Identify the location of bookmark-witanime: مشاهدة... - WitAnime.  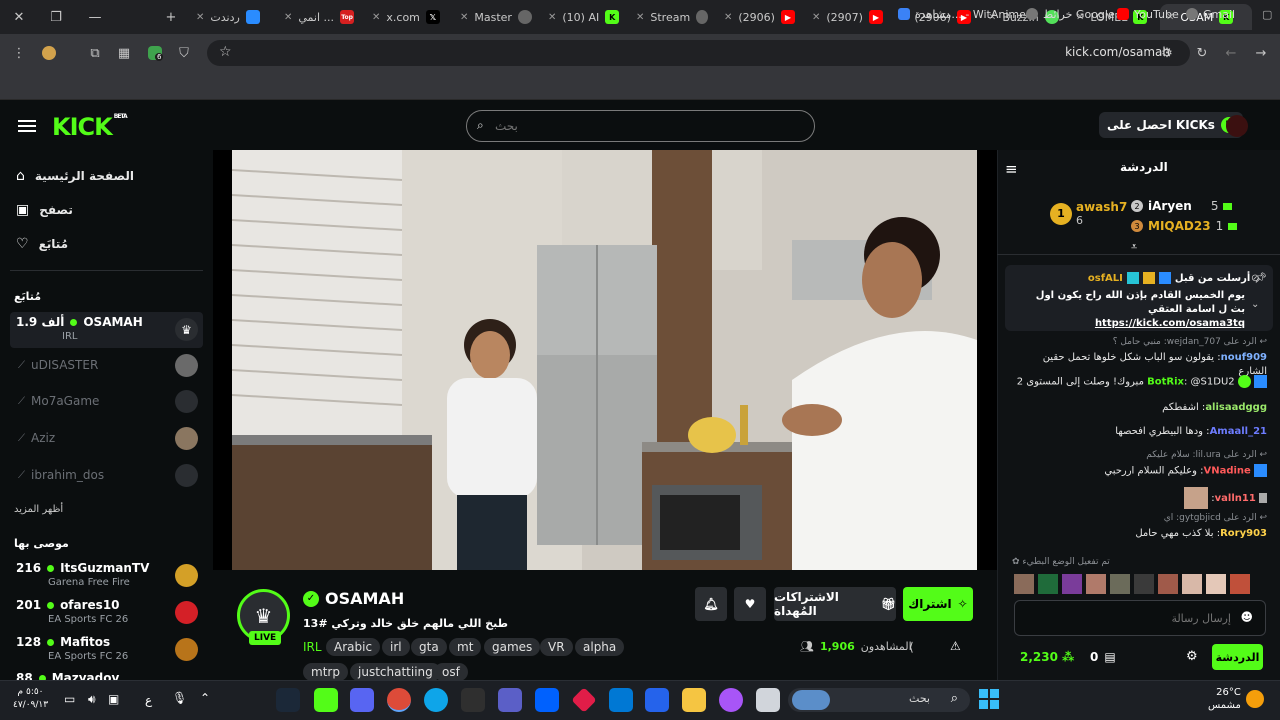
(962, 14).